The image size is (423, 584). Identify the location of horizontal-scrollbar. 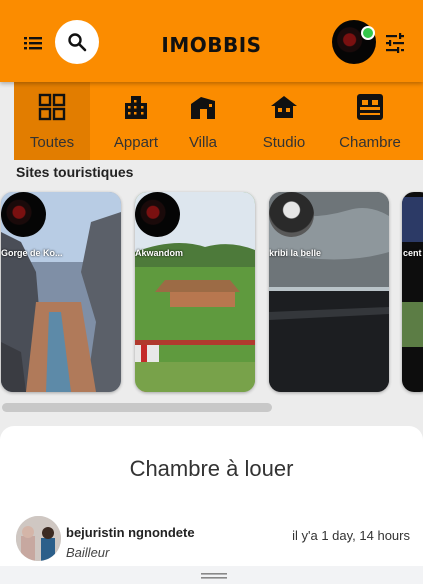
(137, 407).